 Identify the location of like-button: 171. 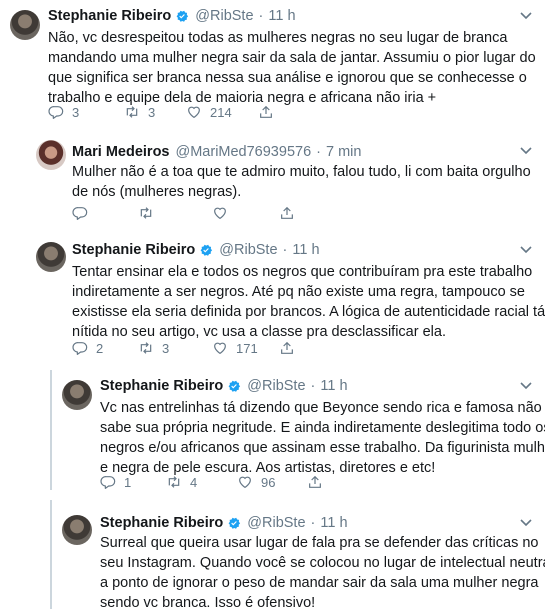
(235, 348).